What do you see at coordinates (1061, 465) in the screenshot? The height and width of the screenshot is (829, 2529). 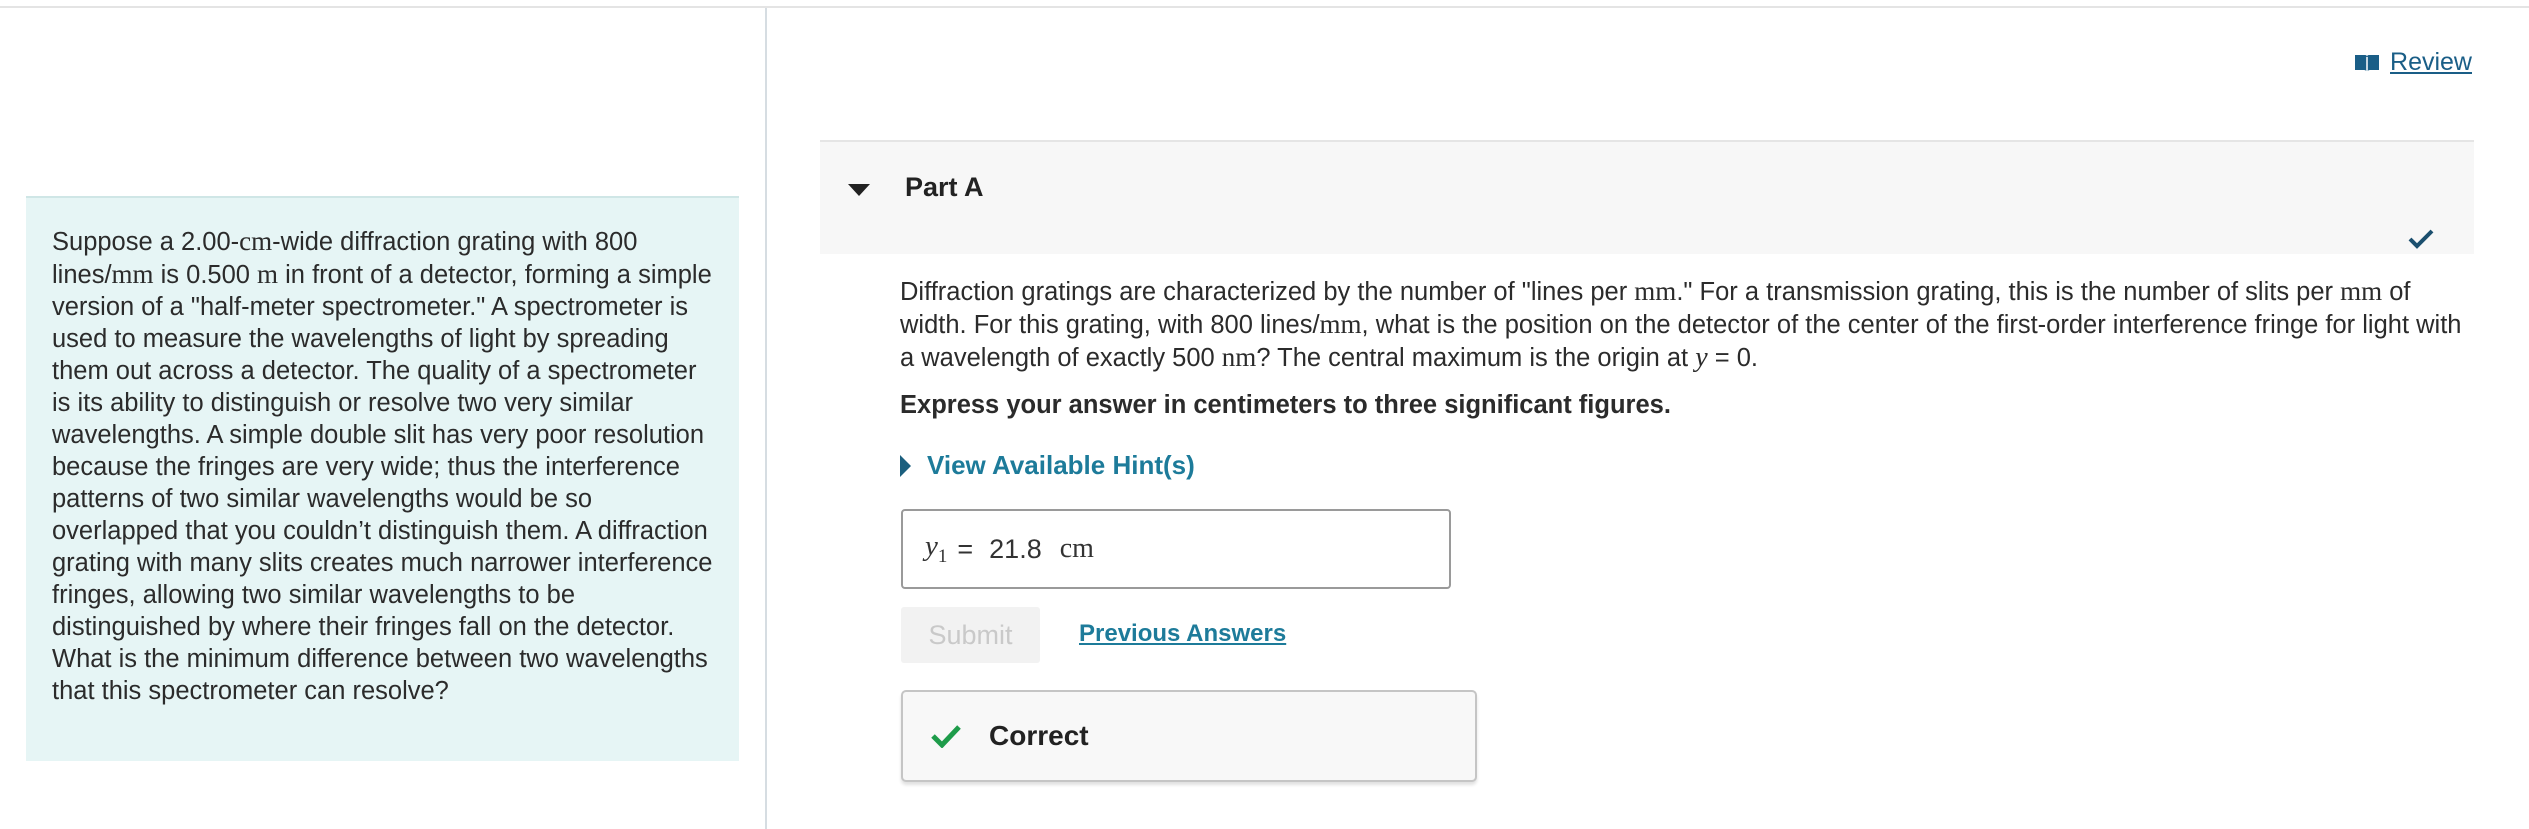 I see `hint-label: View Available Hint(s)` at bounding box center [1061, 465].